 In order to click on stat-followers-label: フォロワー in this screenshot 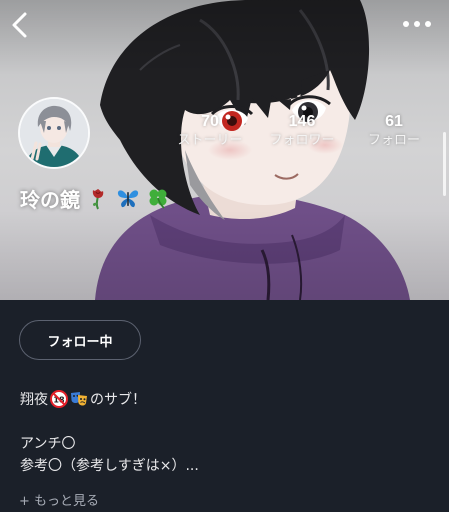, I will do `click(302, 140)`.